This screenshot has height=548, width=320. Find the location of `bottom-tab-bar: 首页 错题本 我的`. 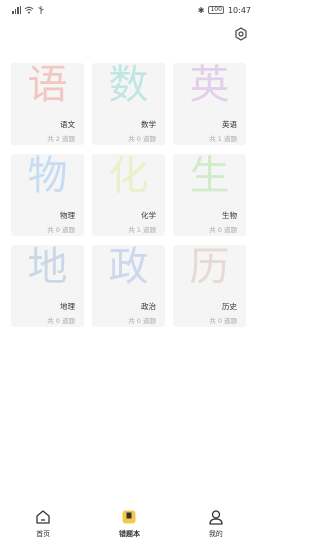

bottom-tab-bar: 首页 错题本 我的 is located at coordinates (129, 524).